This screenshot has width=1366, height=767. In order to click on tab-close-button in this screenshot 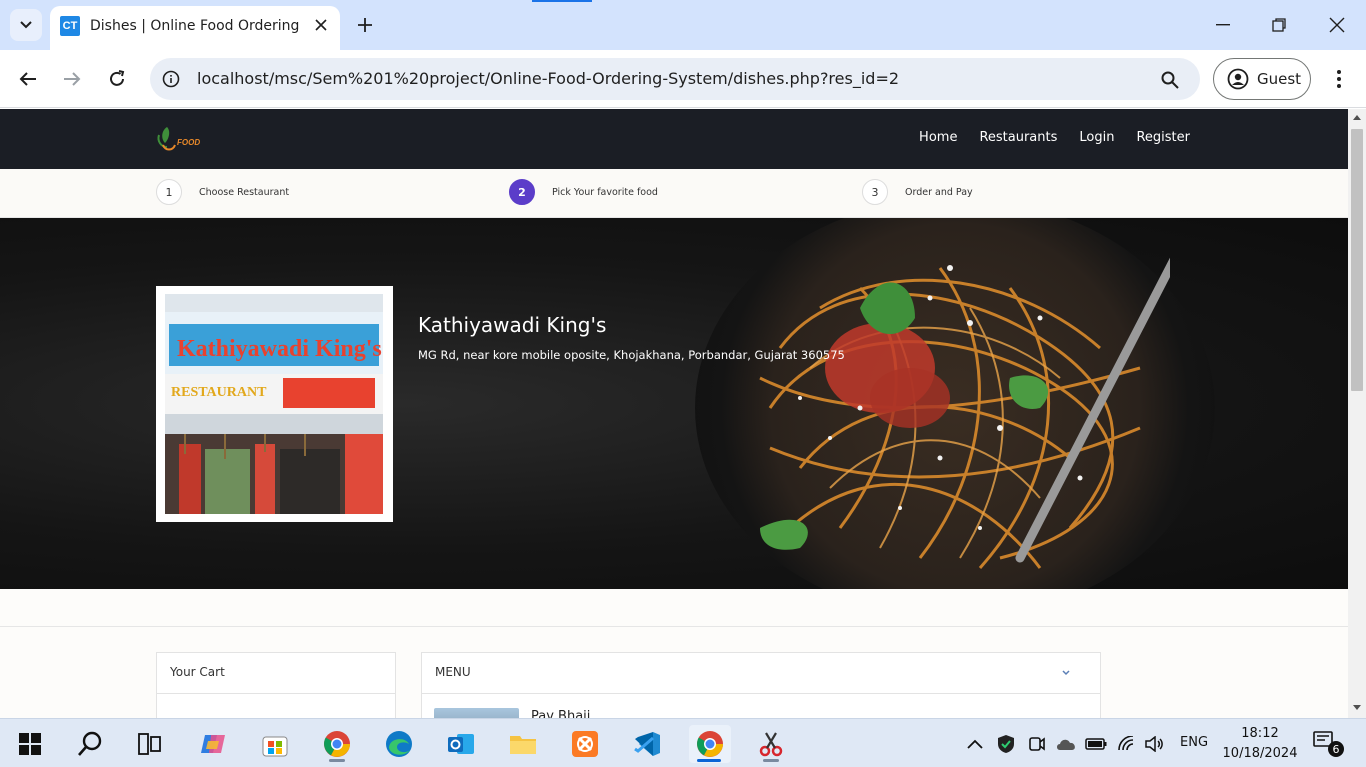, I will do `click(321, 25)`.